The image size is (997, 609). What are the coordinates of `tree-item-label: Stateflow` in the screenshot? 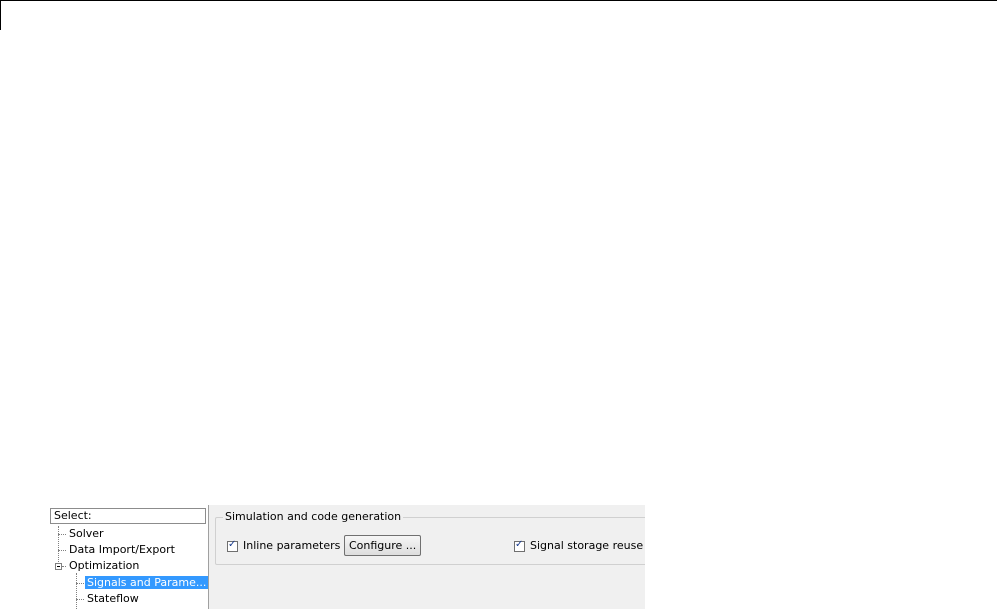 It's located at (113, 598).